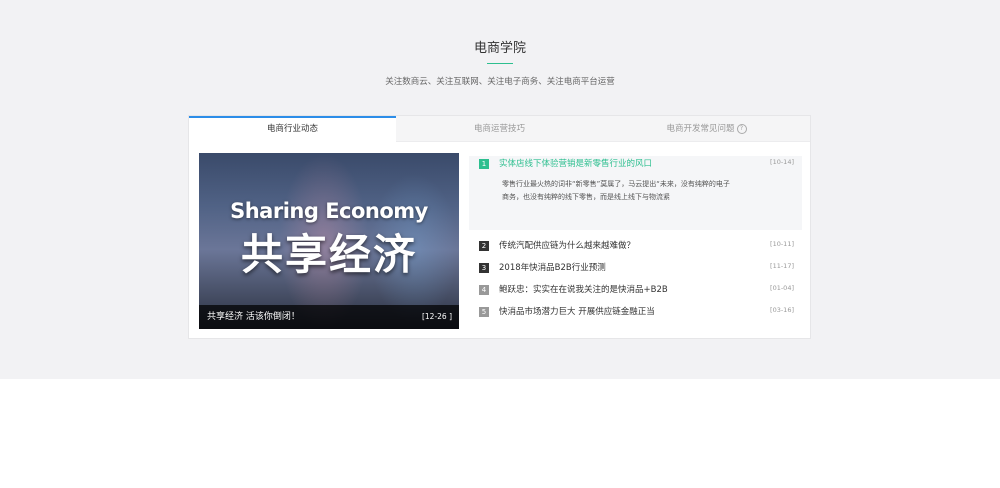  Describe the element at coordinates (575, 163) in the screenshot. I see `news-title: 实体店线下体验营销是新零售行业的风口` at that location.